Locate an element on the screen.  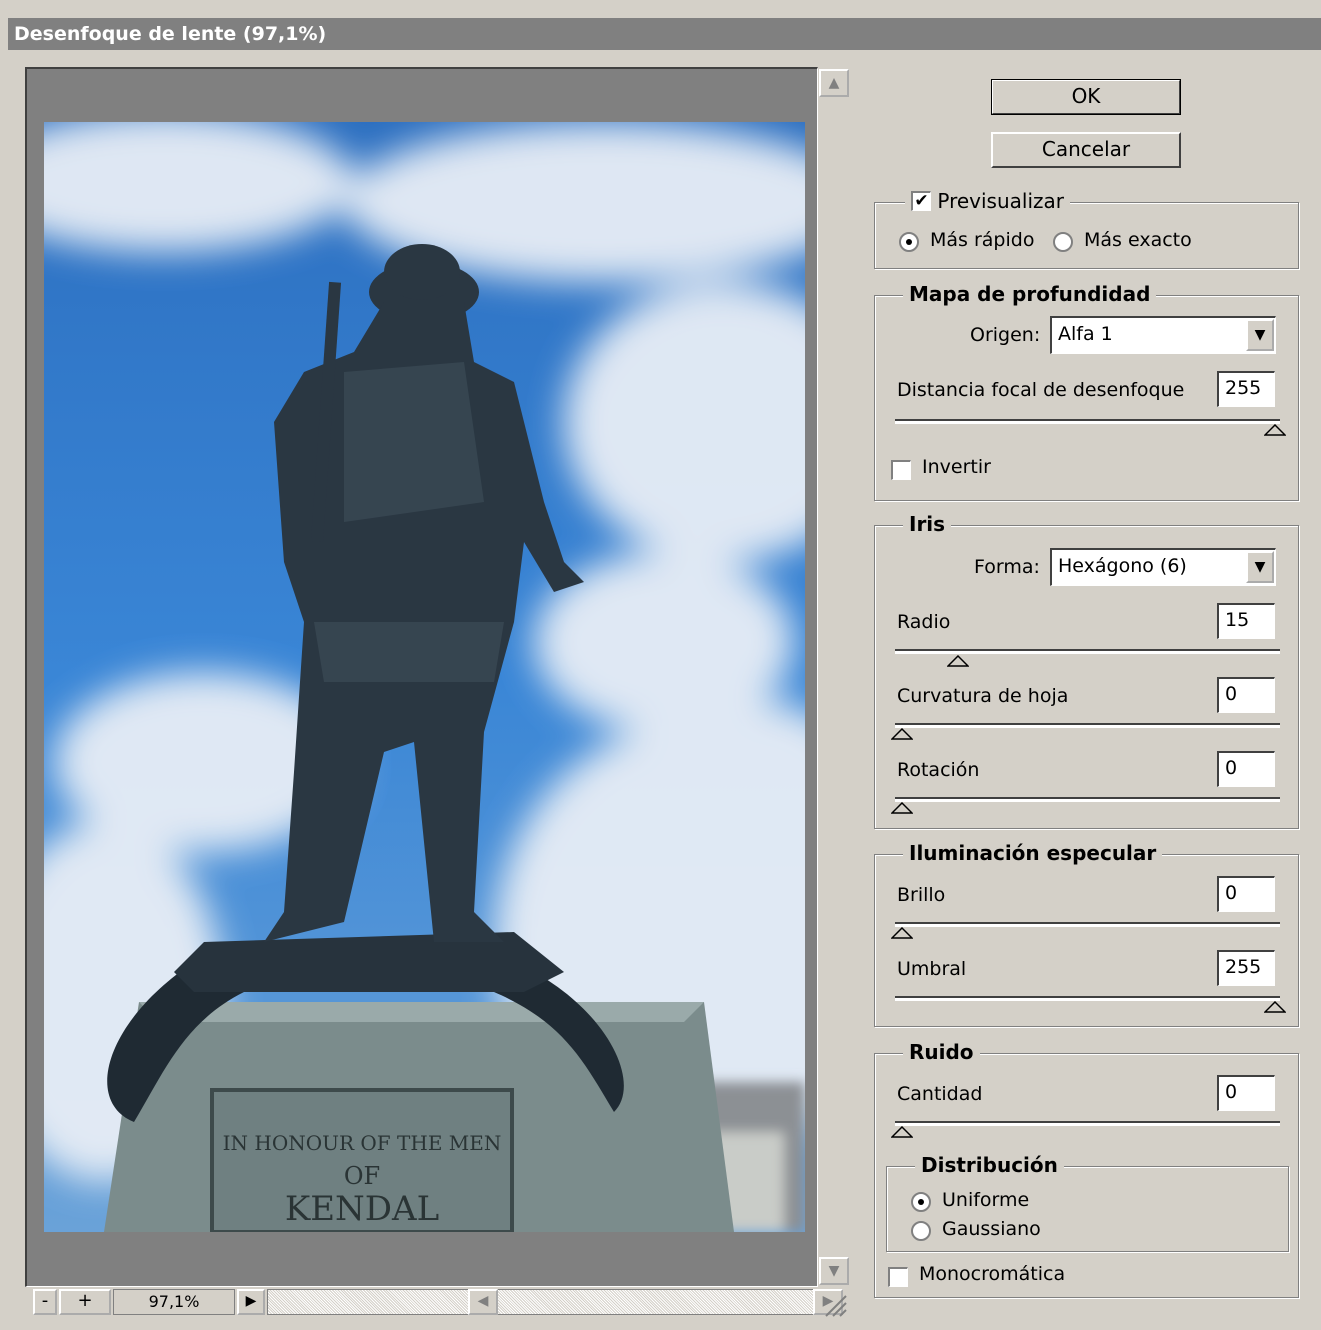
arrow-down-icon: ▼ is located at coordinates (834, 1271).